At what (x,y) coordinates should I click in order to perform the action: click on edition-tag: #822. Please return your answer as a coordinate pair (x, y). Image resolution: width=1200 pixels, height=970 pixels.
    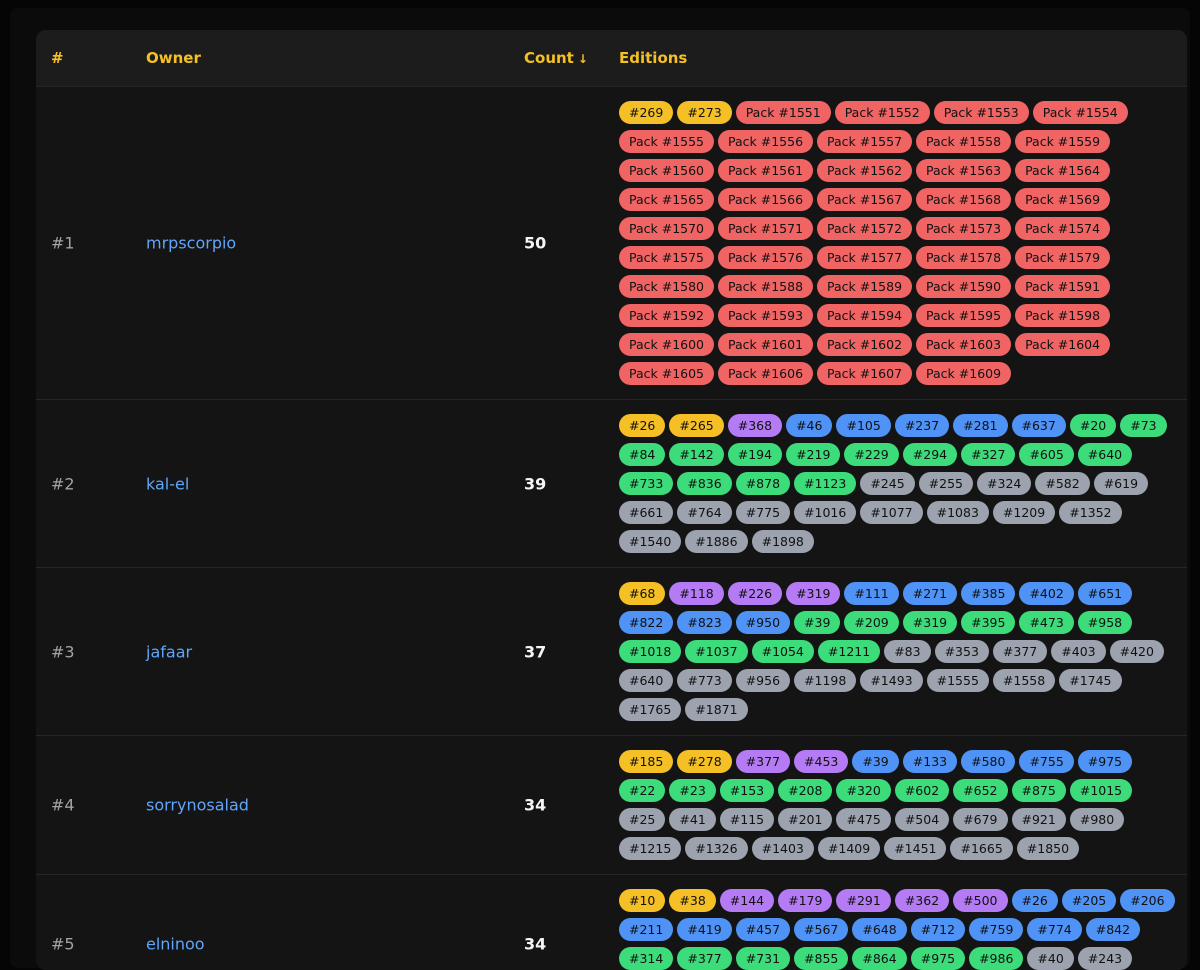
    Looking at the image, I should click on (646, 622).